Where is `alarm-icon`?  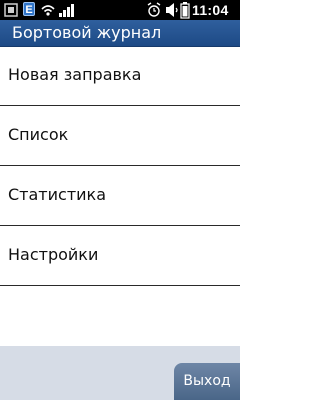 alarm-icon is located at coordinates (154, 9).